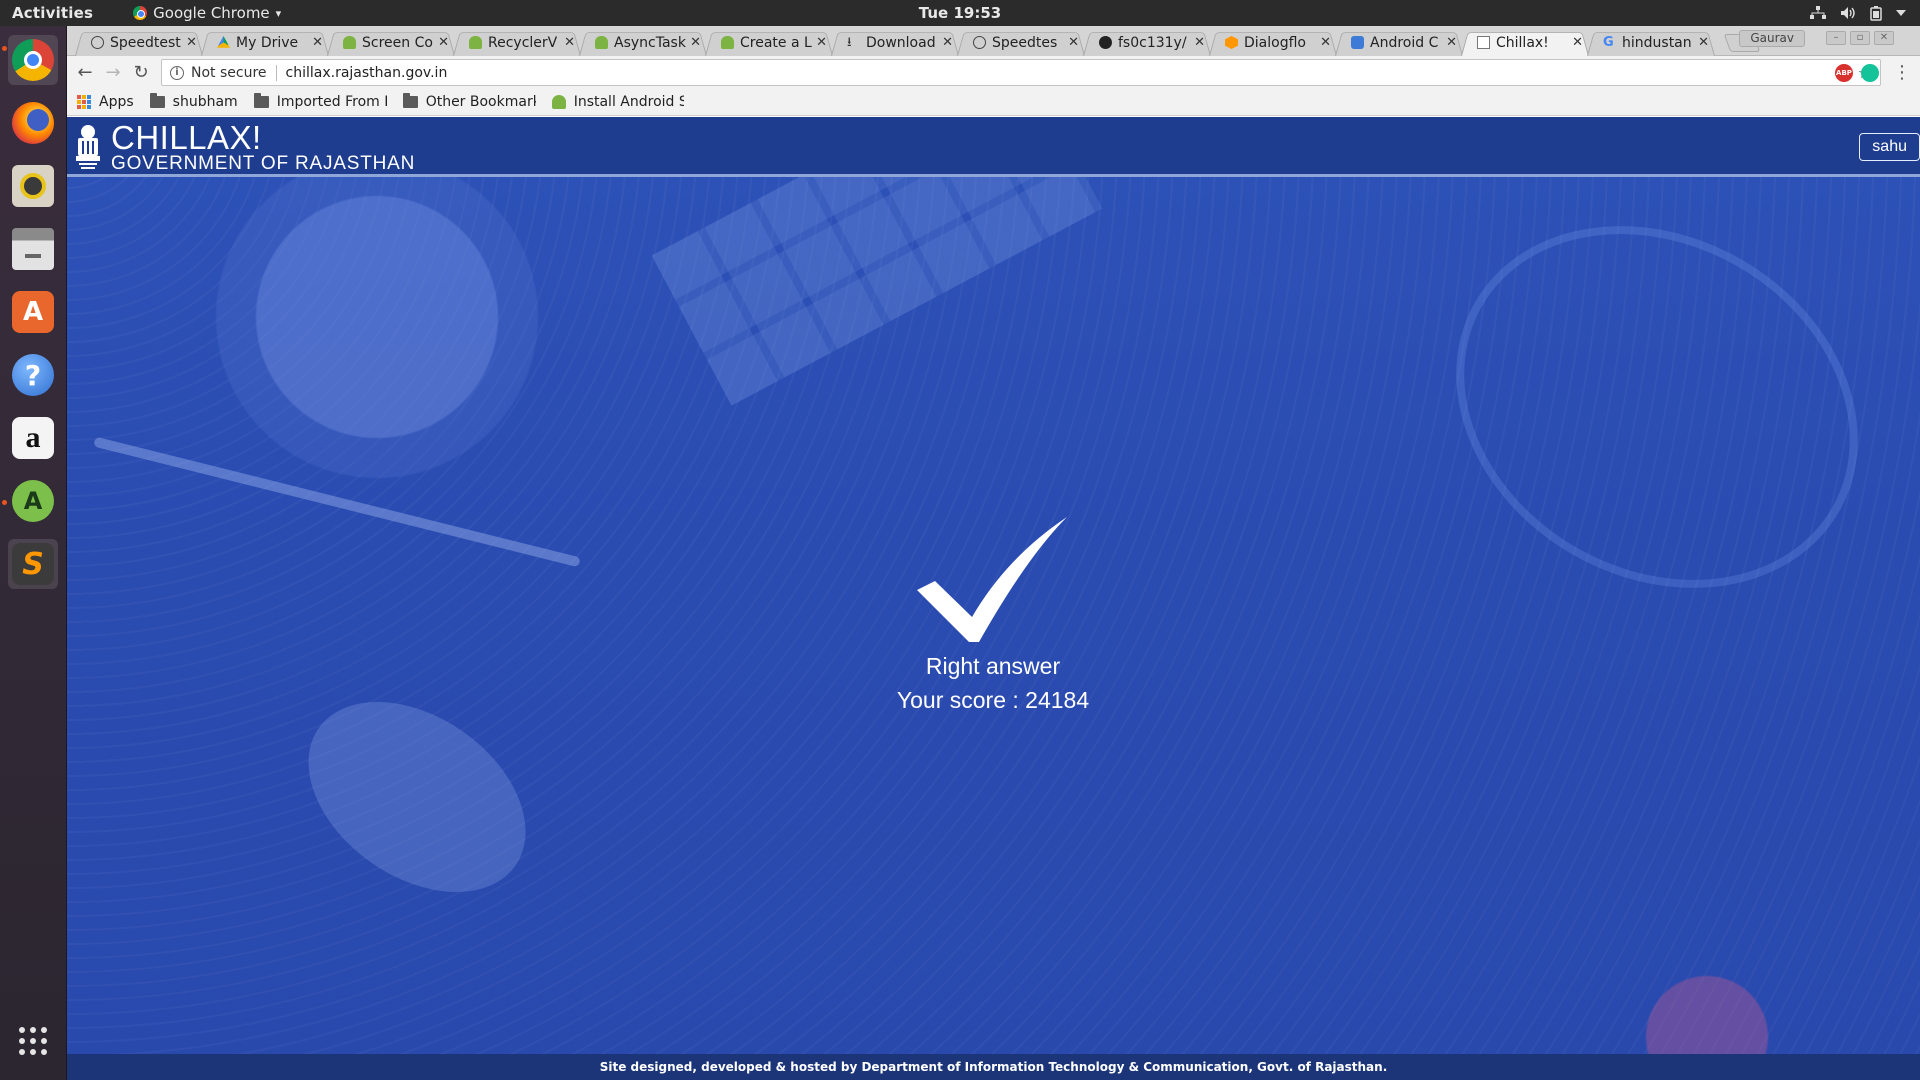 The width and height of the screenshot is (1920, 1080). I want to click on bookmark-folder-shubham: shubham, so click(193, 101).